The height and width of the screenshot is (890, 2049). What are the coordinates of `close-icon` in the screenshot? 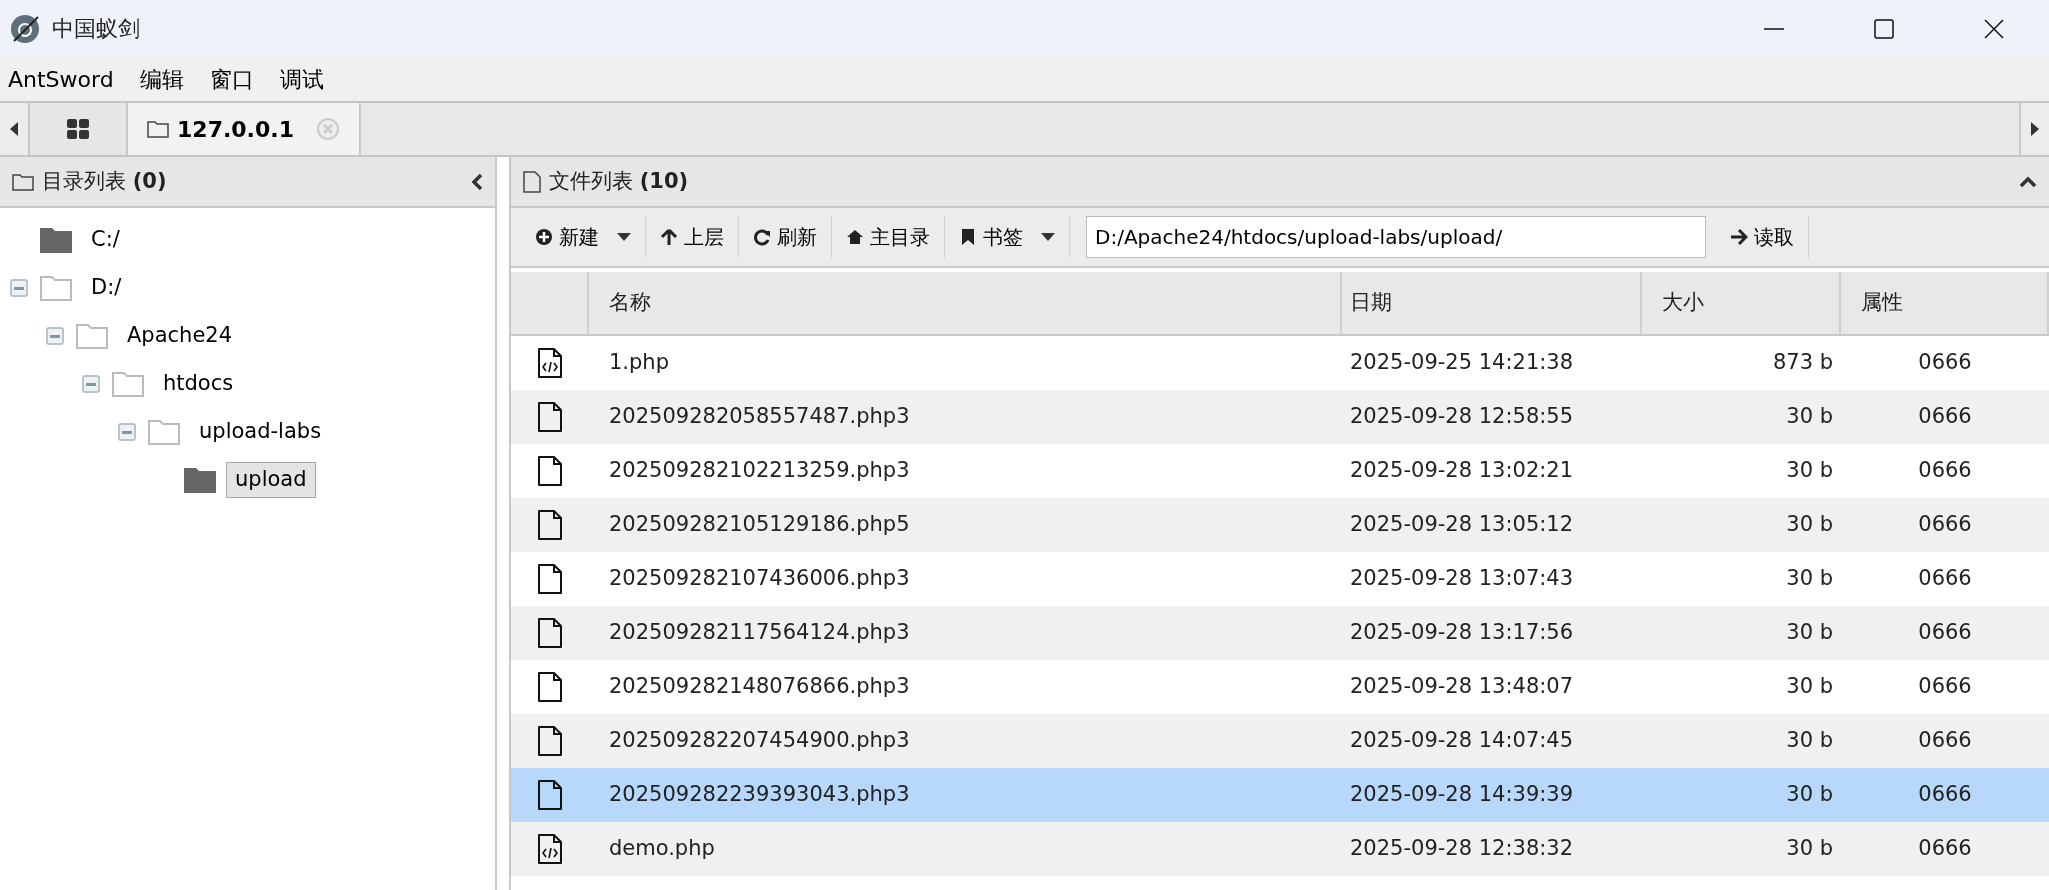 It's located at (1994, 28).